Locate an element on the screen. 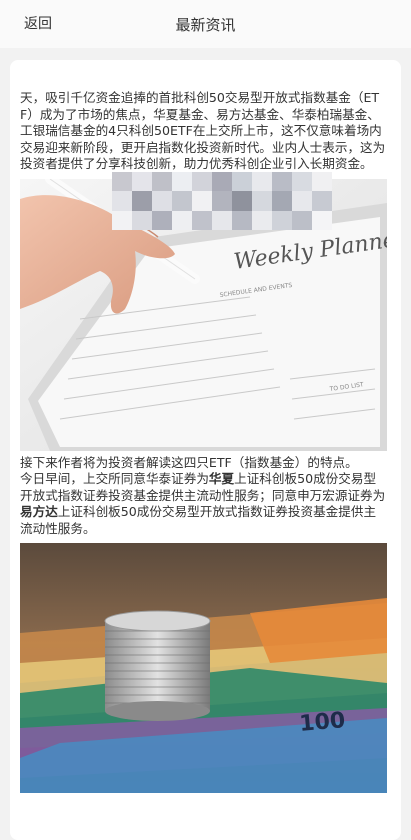 This screenshot has height=840, width=411. page-title: 最新资讯 is located at coordinates (205, 24).